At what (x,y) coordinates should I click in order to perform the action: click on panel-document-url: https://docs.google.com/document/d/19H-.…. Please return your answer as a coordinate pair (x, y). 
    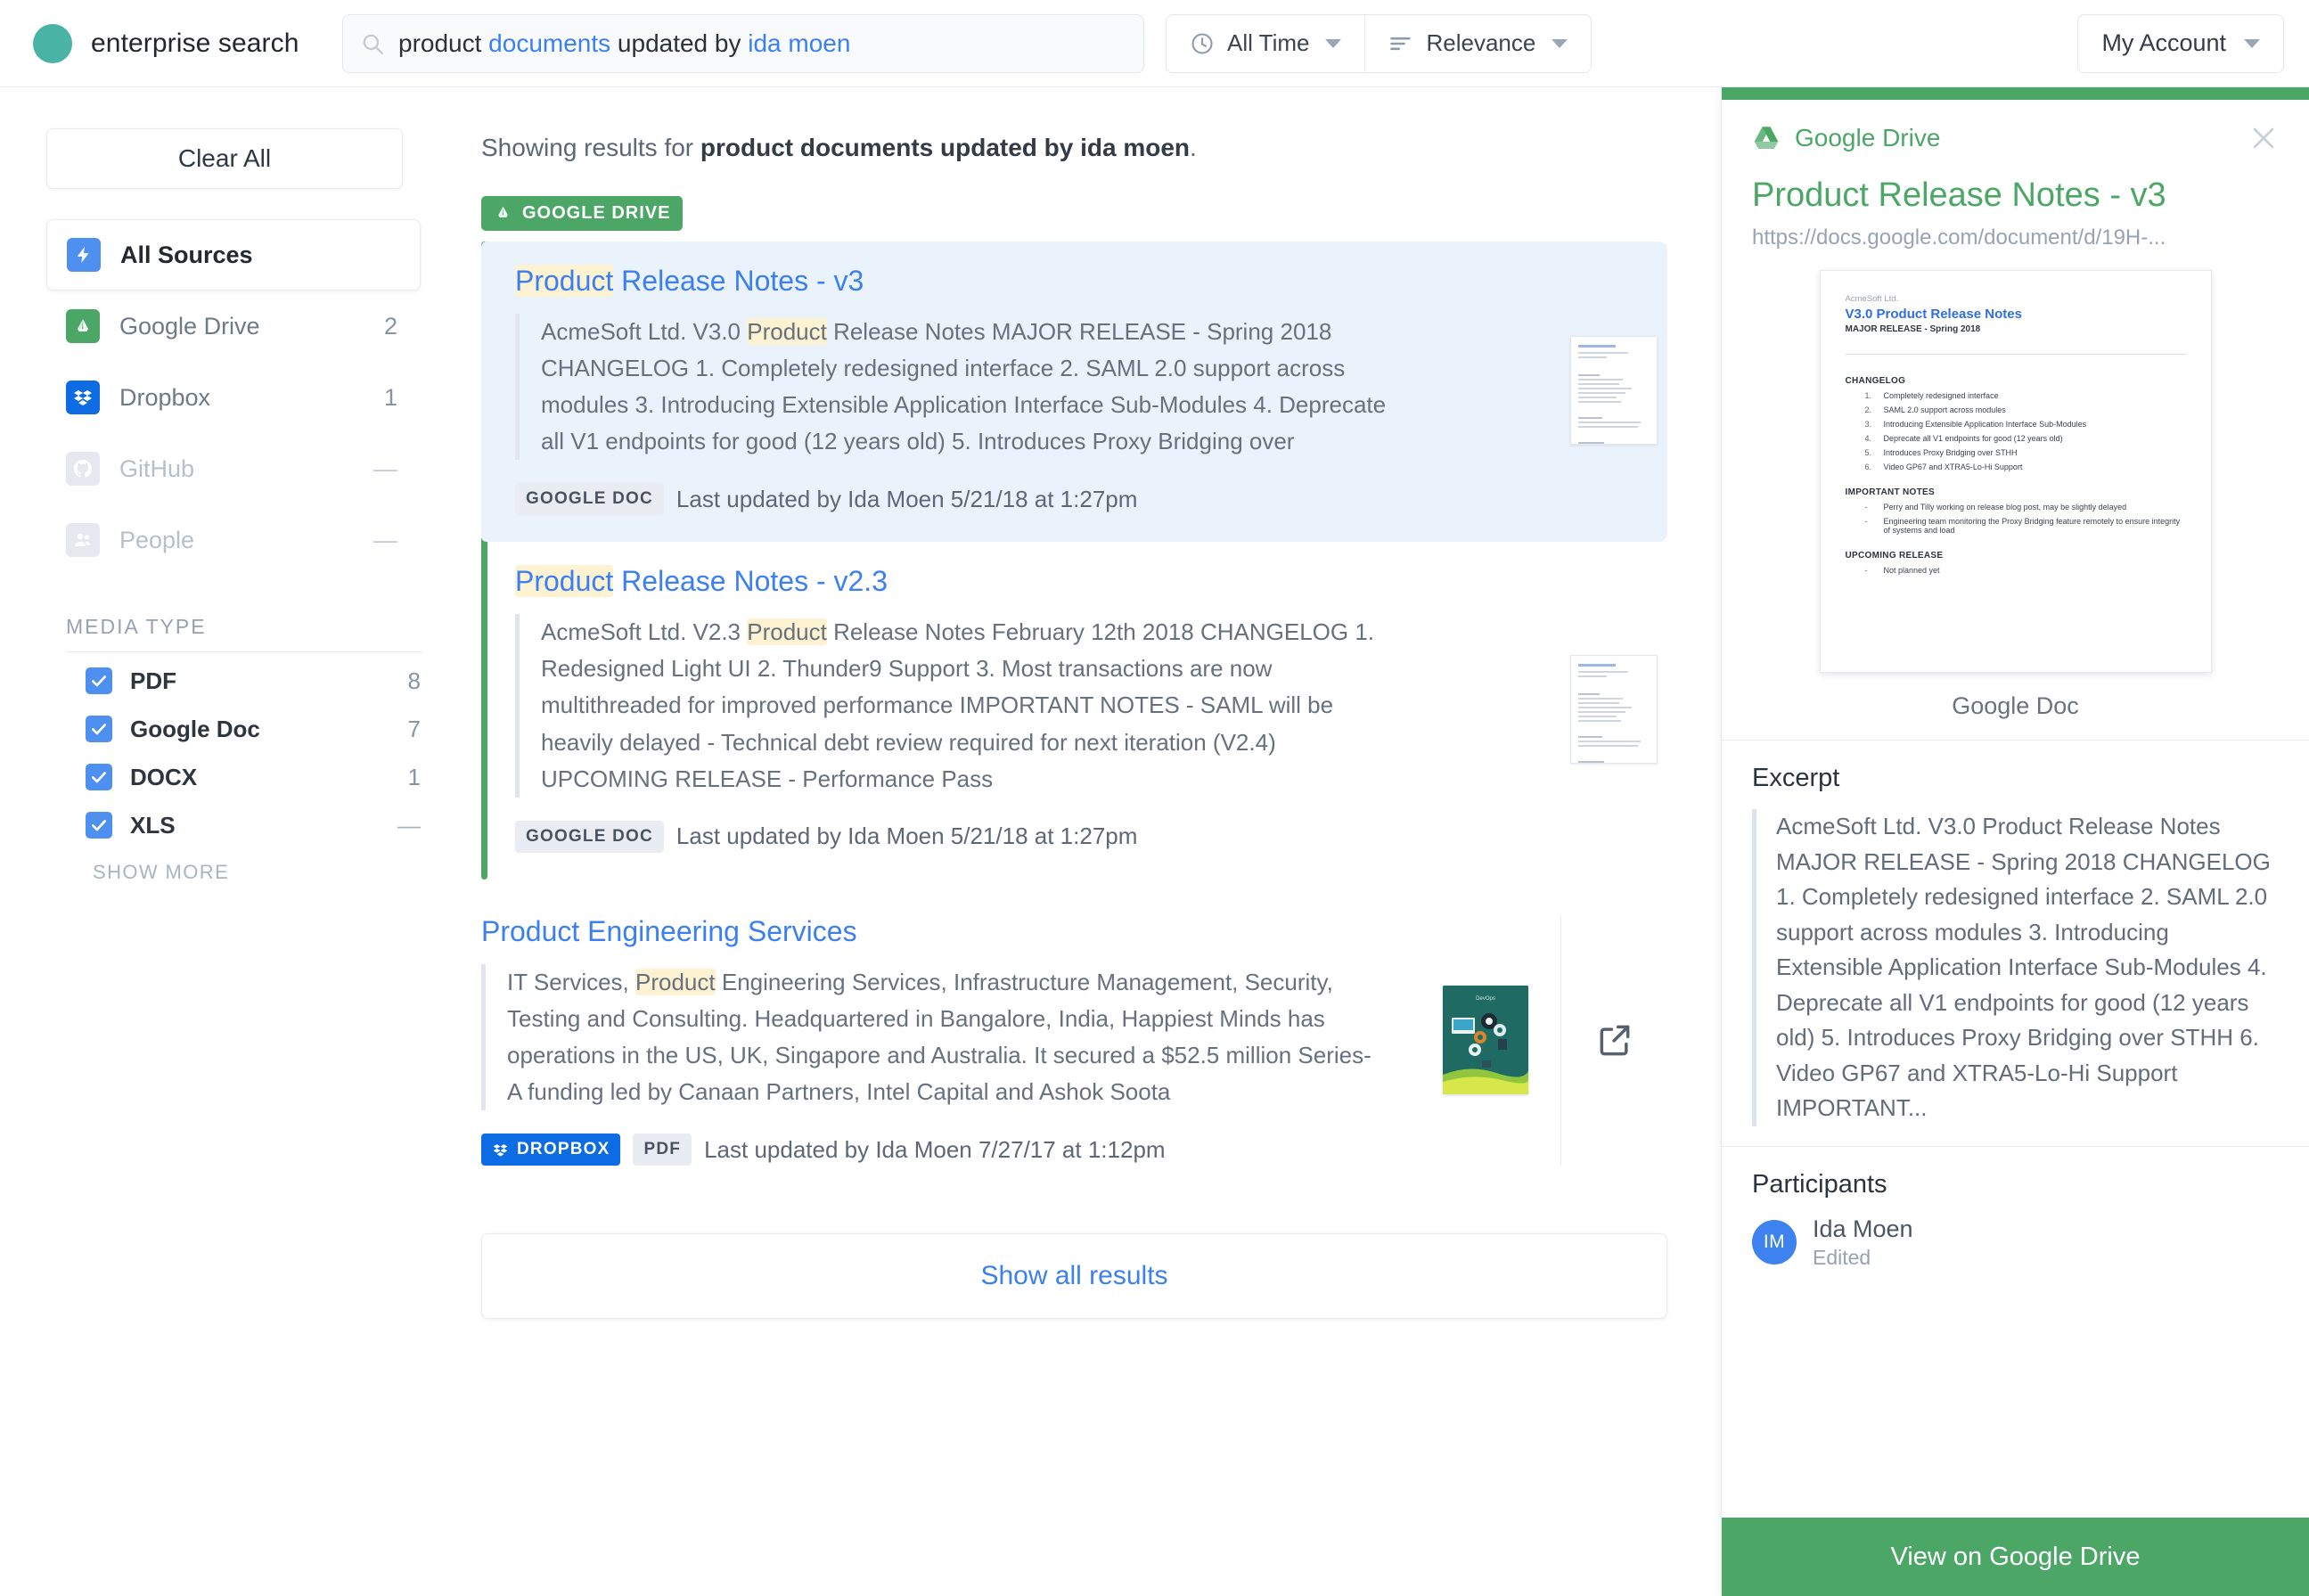
    Looking at the image, I should click on (2015, 237).